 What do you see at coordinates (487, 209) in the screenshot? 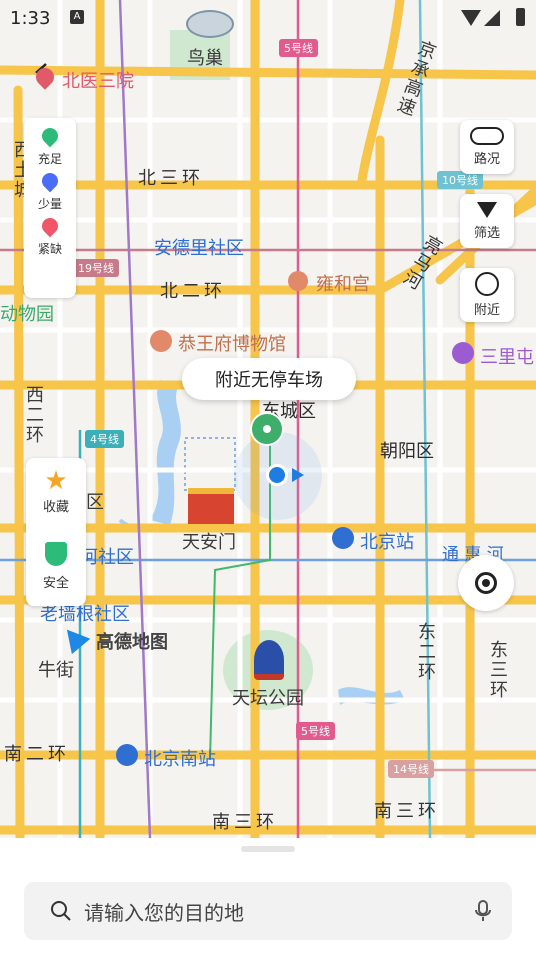
I see `filter-icon` at bounding box center [487, 209].